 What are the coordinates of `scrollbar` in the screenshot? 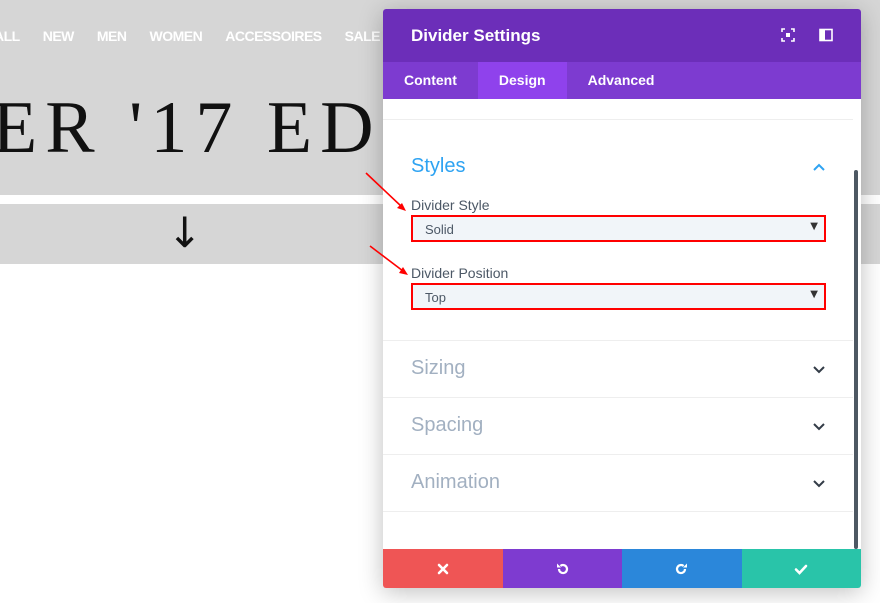 It's located at (856, 359).